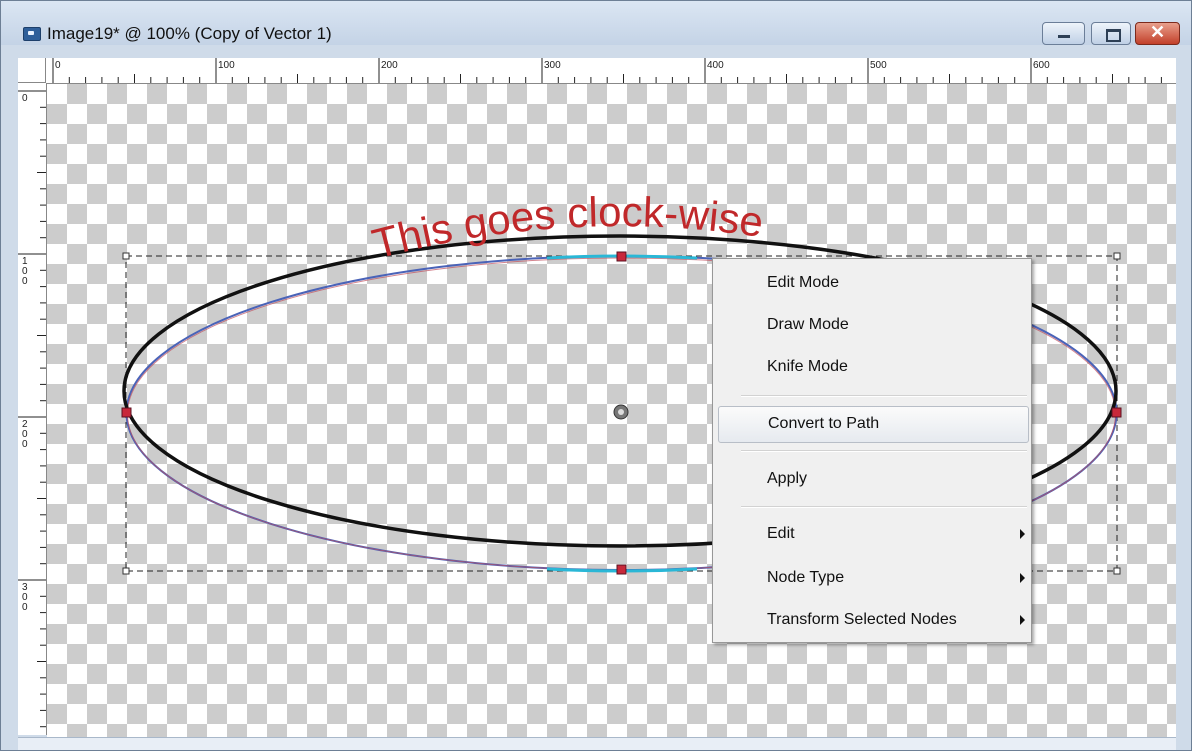  I want to click on menu-item-edit-mode: Edit Mode, so click(872, 283).